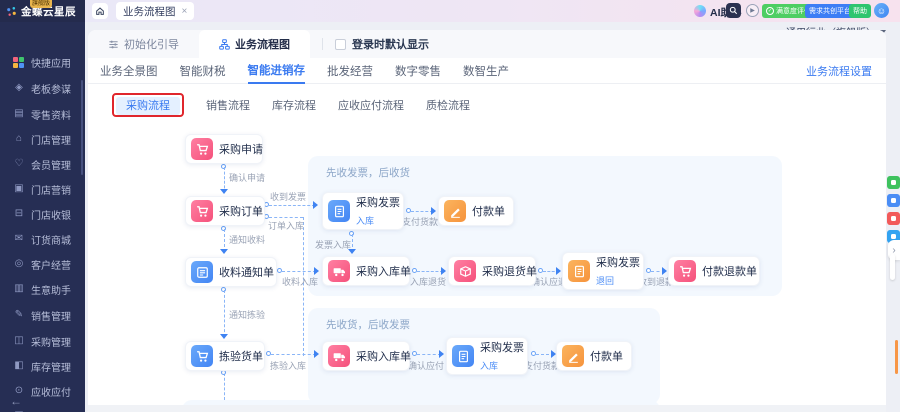 This screenshot has width=900, height=412. Describe the element at coordinates (340, 44) in the screenshot. I see `login-default-checkbox` at that location.